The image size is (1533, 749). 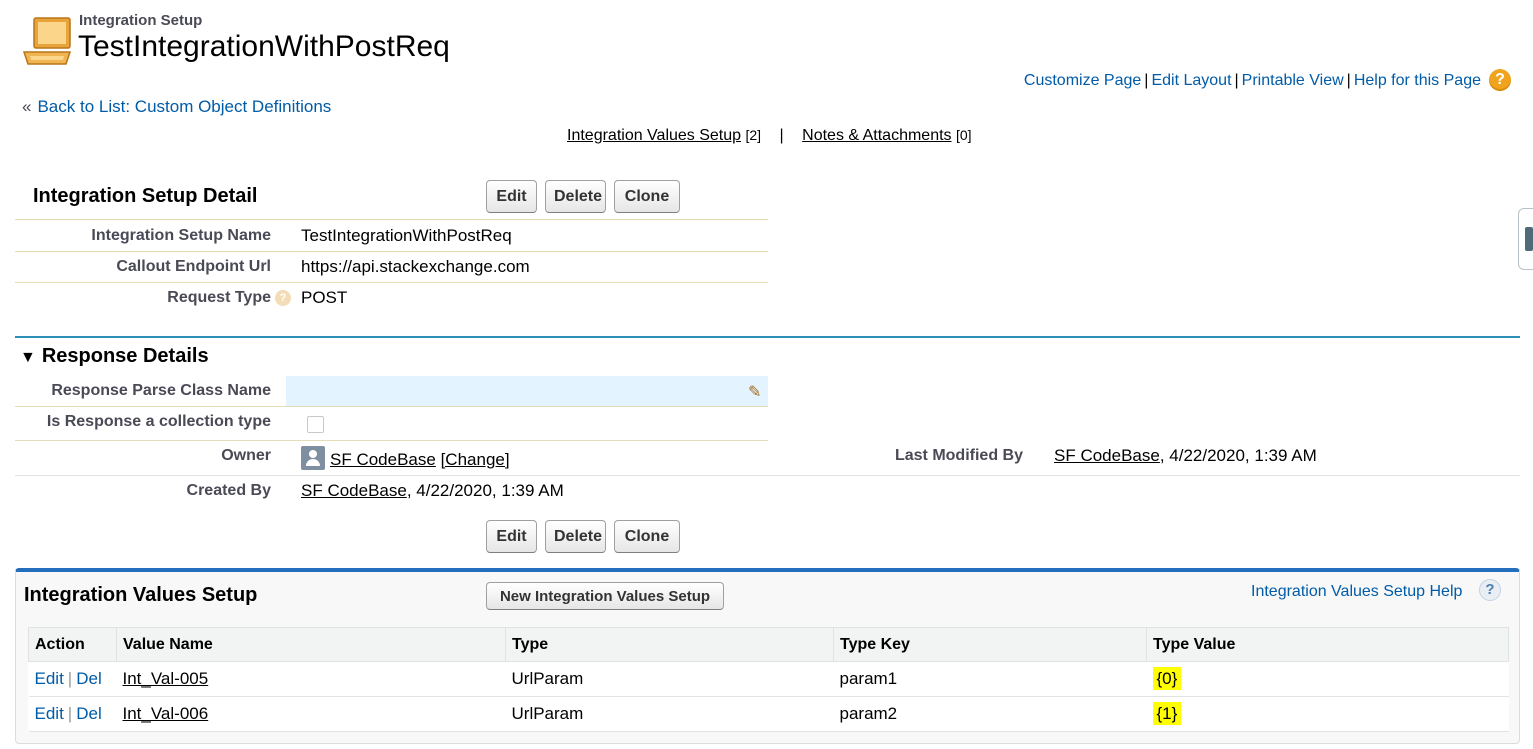 What do you see at coordinates (311, 714) in the screenshot?
I see `value-name-cell: Int_Val-006` at bounding box center [311, 714].